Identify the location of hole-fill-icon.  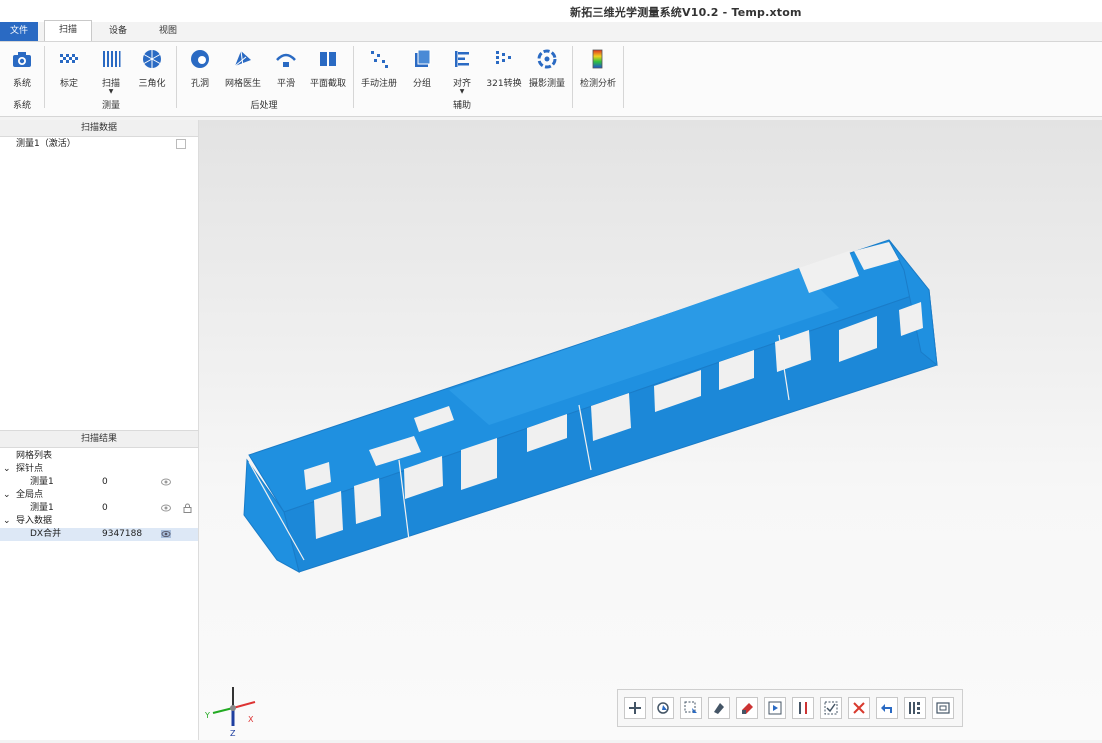
(200, 59).